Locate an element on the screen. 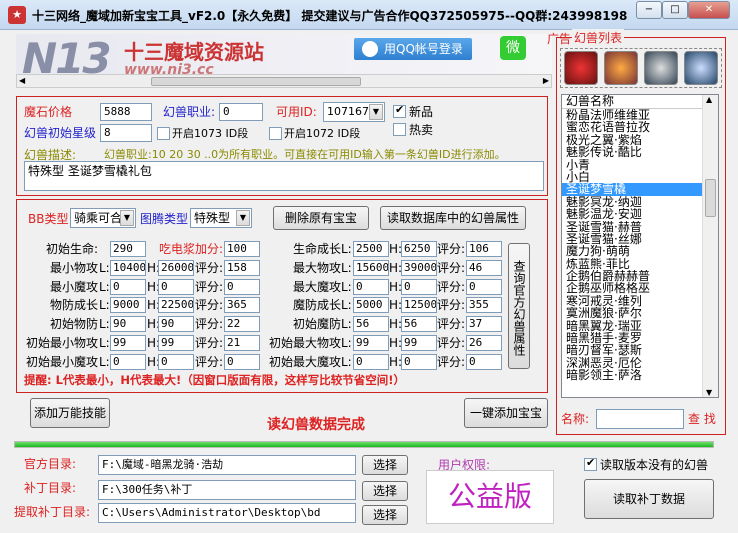  attr-max-input: 22500 is located at coordinates (176, 305).